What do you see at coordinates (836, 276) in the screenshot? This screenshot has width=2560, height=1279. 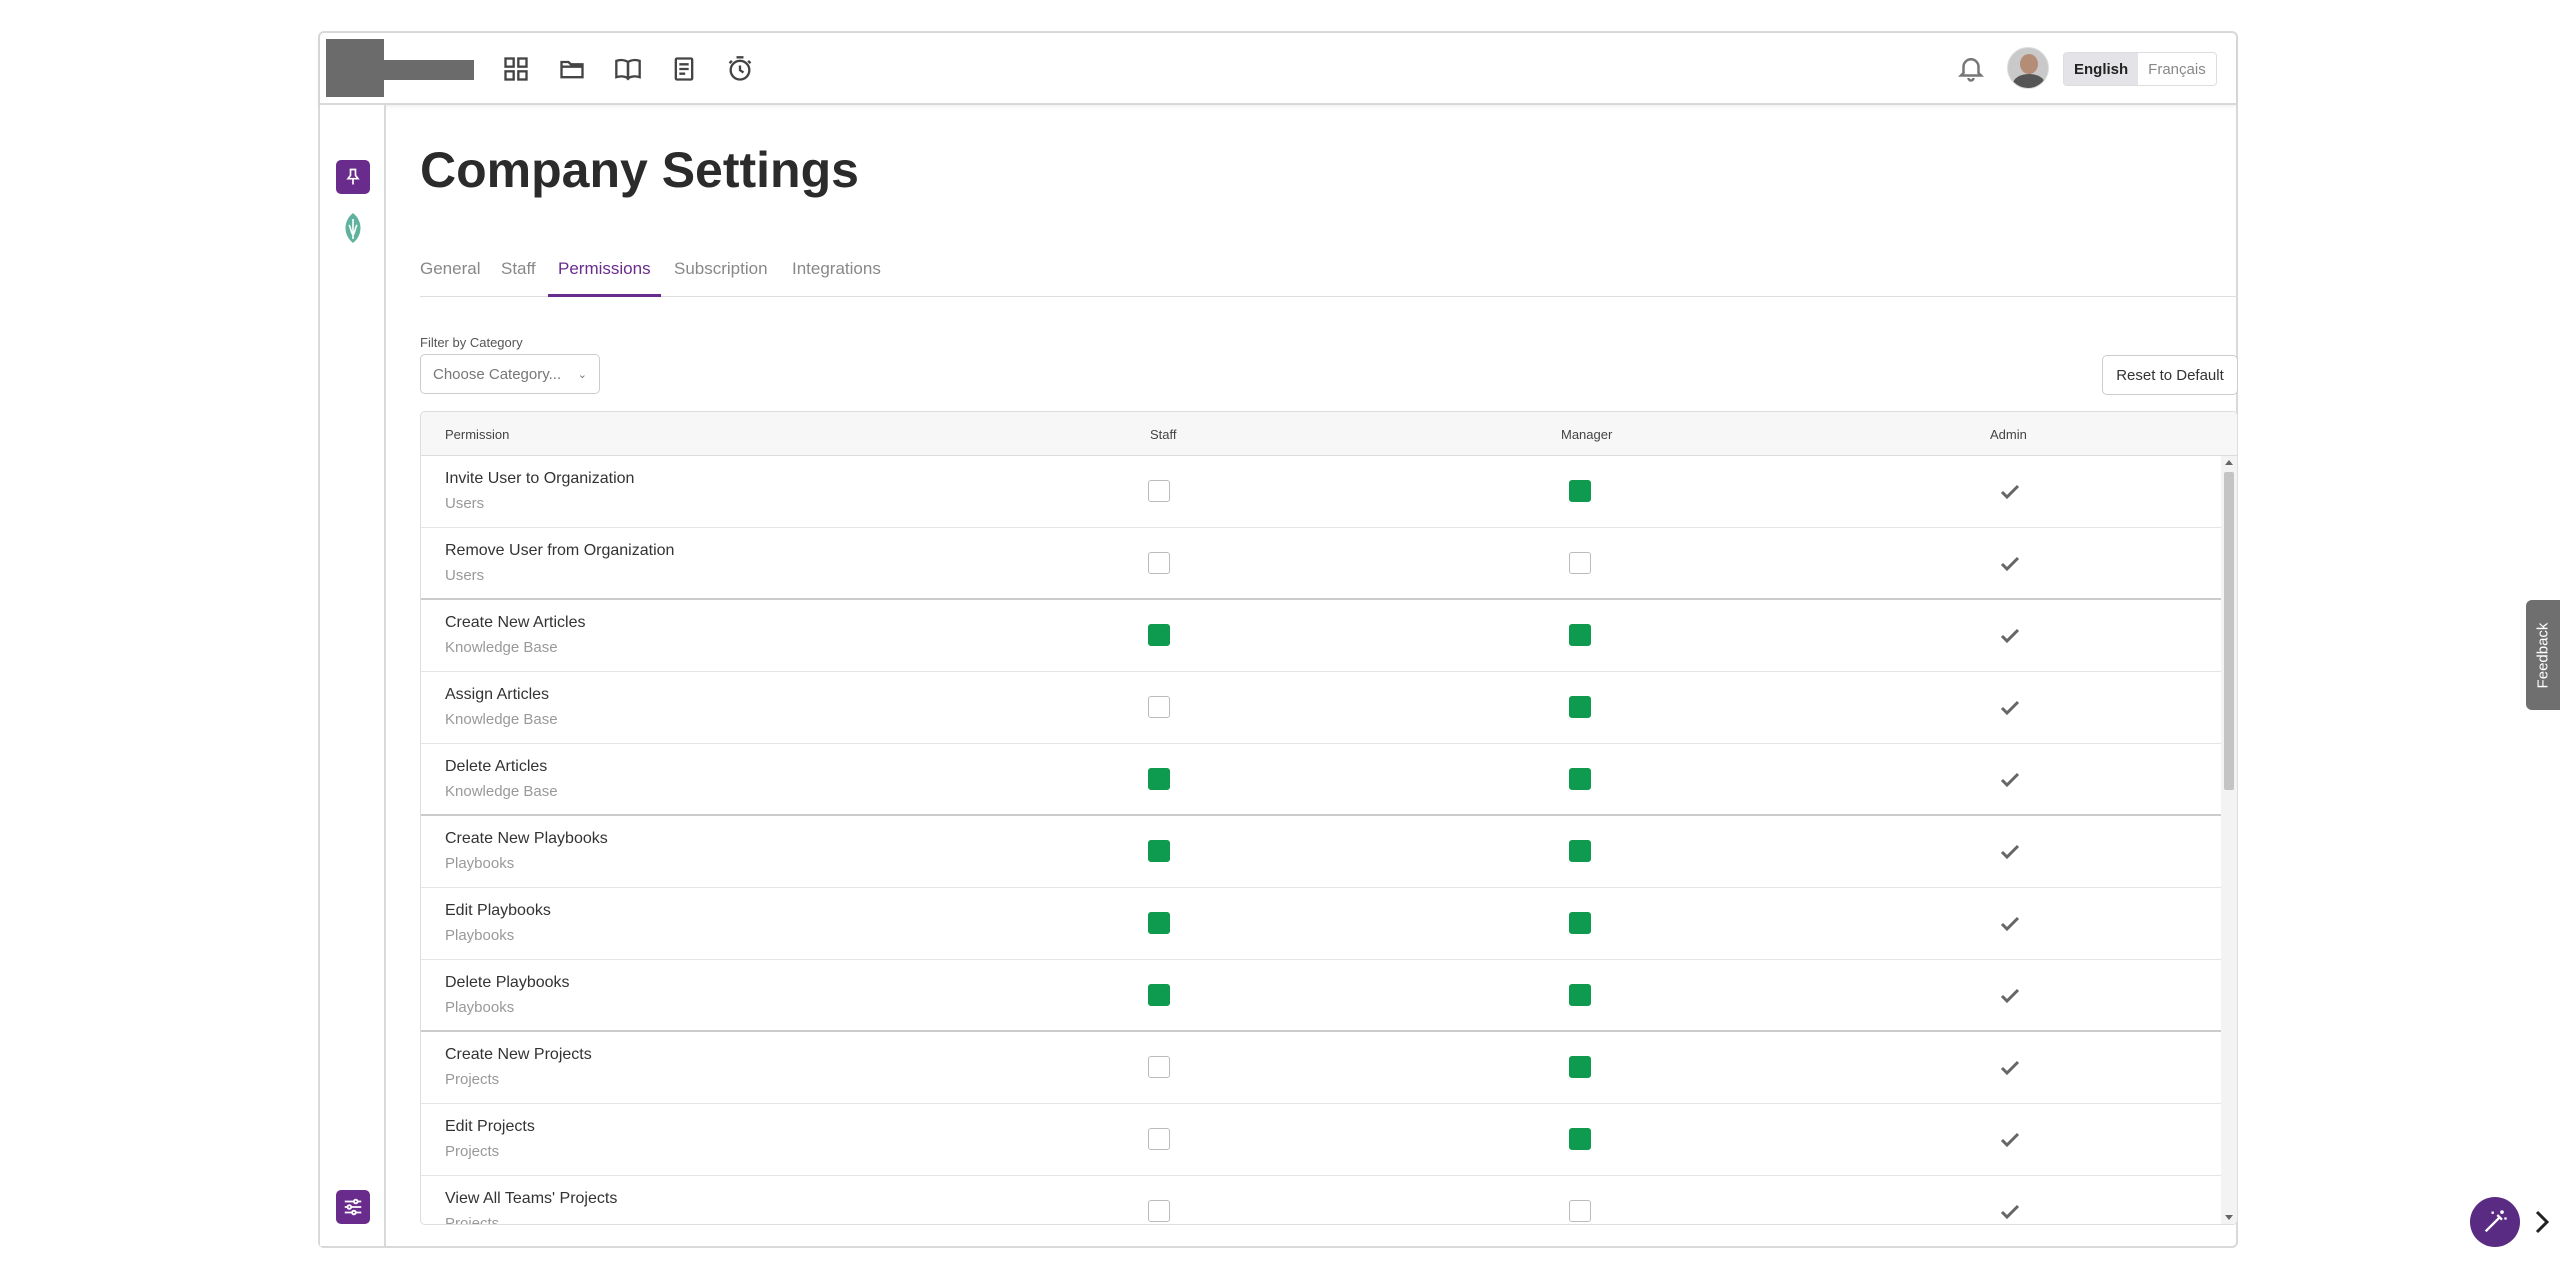 I see `tab-integrations: Integrations` at bounding box center [836, 276].